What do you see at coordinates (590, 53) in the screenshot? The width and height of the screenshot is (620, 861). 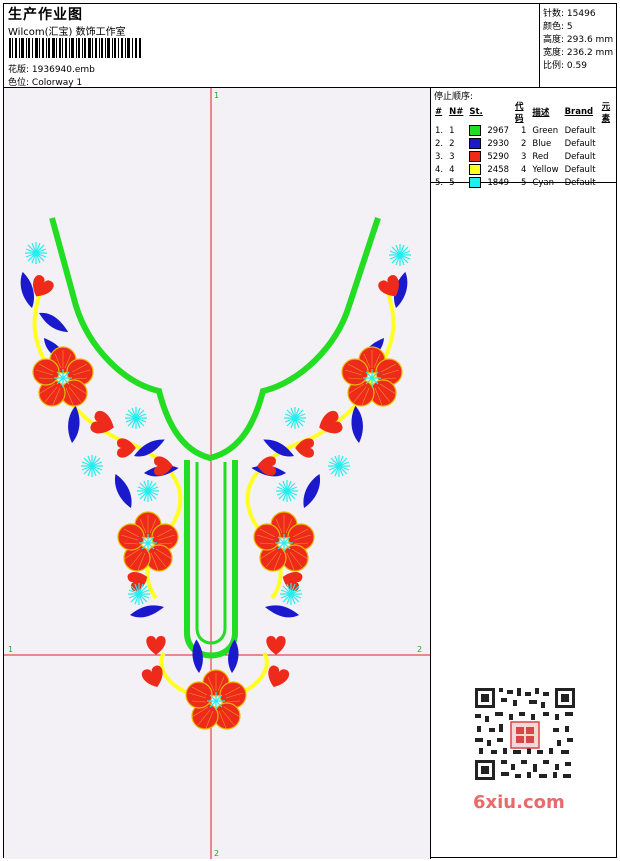 I see `stat-value: 236.2 mm` at bounding box center [590, 53].